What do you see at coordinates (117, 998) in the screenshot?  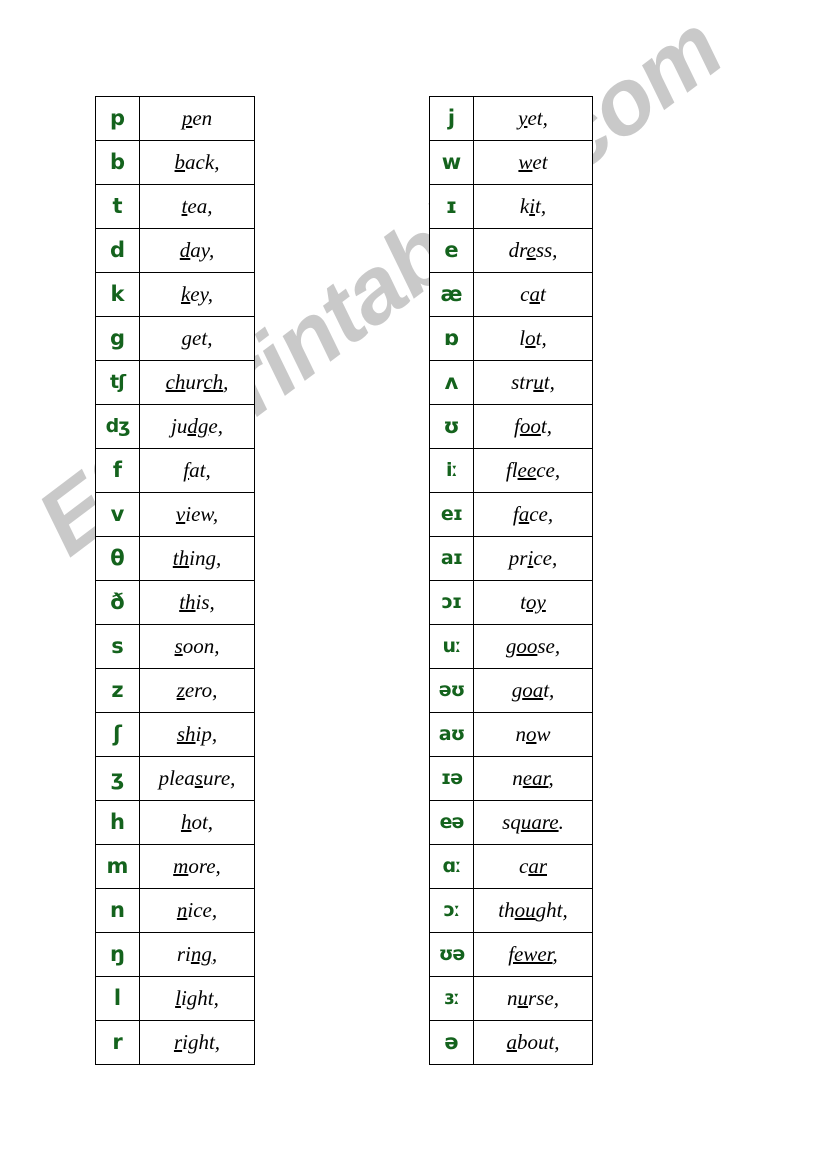 I see `ipa-symbol-cell: l` at bounding box center [117, 998].